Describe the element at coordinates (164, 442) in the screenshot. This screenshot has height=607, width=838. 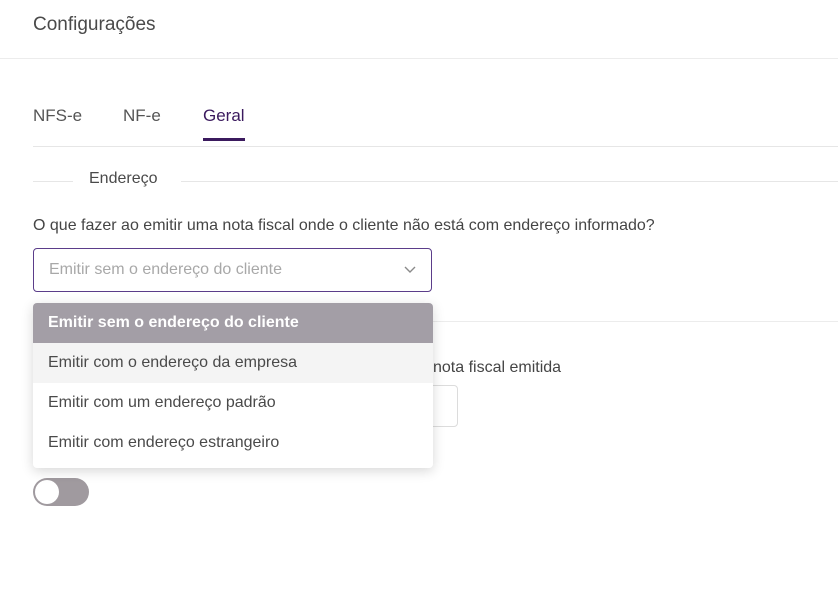
I see `dropdown-option-label: Emitir com endereço estrangeiro` at that location.